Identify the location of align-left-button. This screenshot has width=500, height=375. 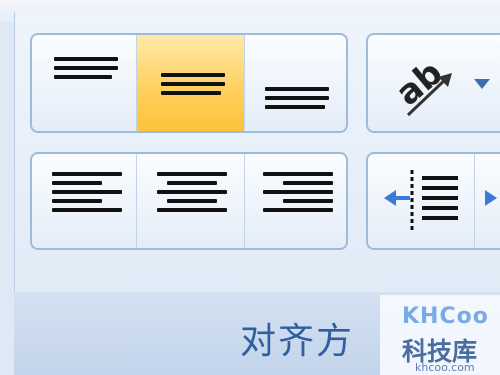
(84, 201).